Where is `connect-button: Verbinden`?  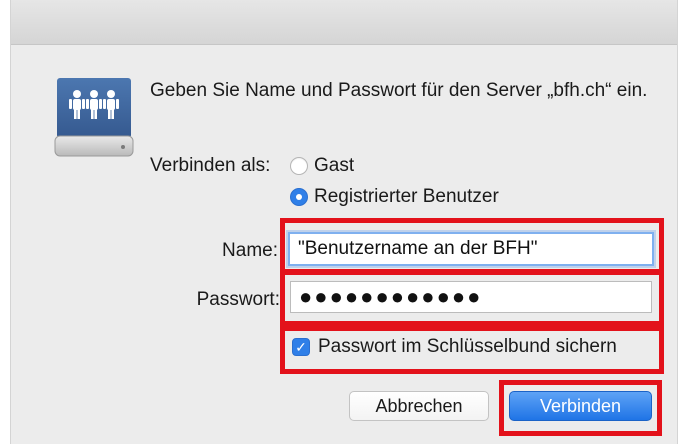
connect-button: Verbinden is located at coordinates (580, 406).